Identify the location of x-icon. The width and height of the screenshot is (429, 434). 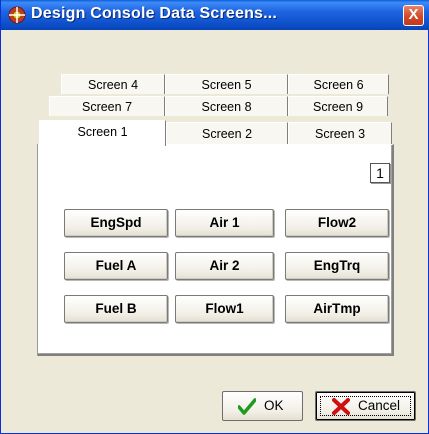
(341, 406).